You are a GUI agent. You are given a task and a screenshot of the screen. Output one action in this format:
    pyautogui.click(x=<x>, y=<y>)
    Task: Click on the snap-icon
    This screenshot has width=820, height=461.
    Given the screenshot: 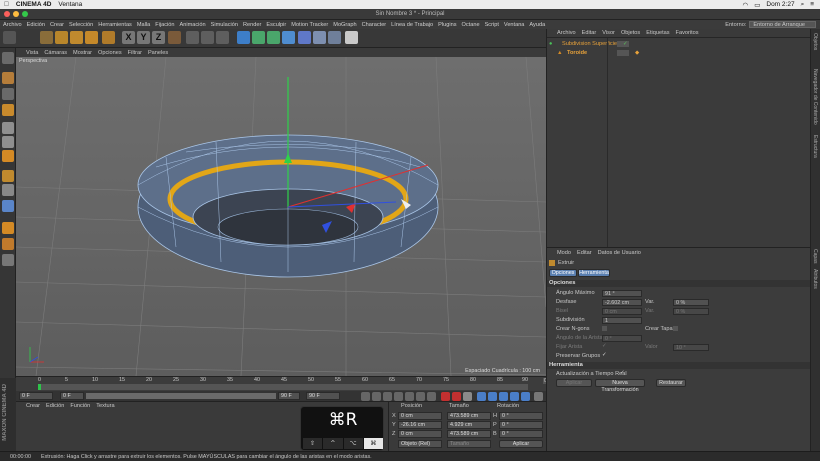 What is the action you would take?
    pyautogui.click(x=8, y=206)
    